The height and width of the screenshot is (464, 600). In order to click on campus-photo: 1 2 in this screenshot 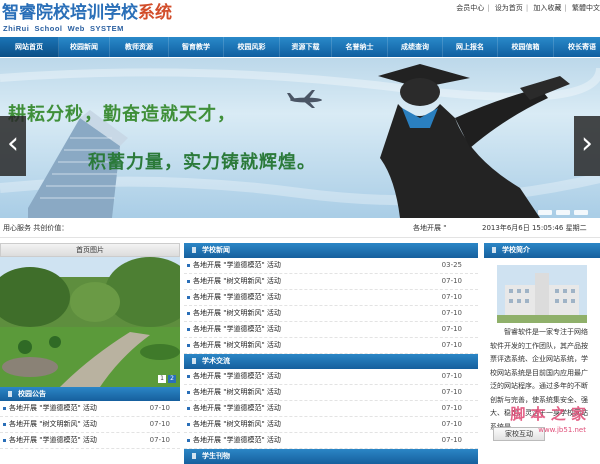, I will do `click(90, 322)`.